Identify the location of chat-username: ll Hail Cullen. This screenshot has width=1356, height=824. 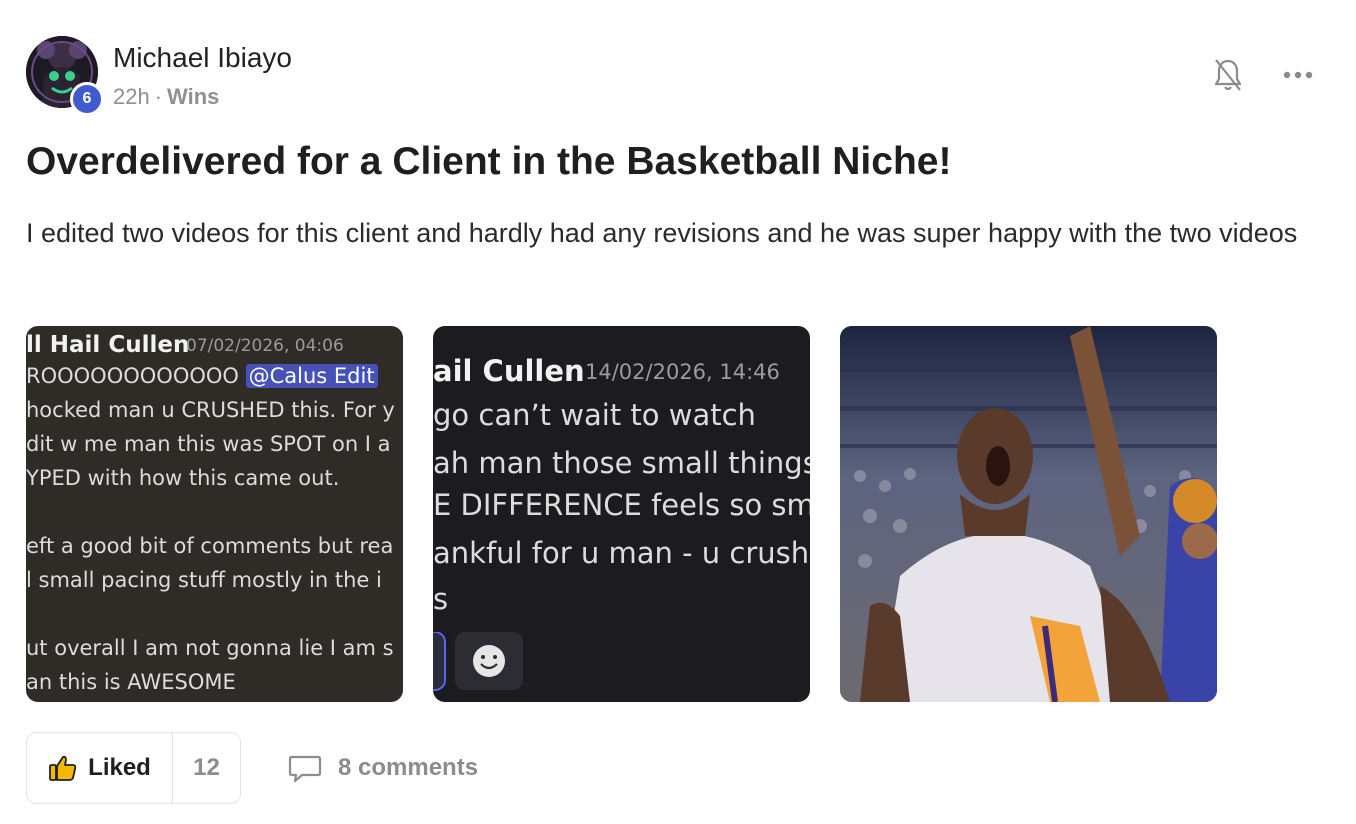
(108, 345).